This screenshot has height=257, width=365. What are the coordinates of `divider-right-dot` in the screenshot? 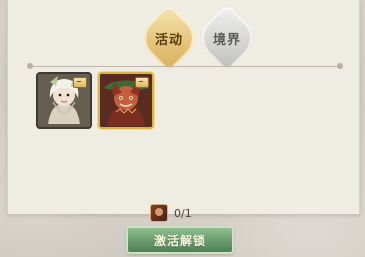 It's located at (340, 66).